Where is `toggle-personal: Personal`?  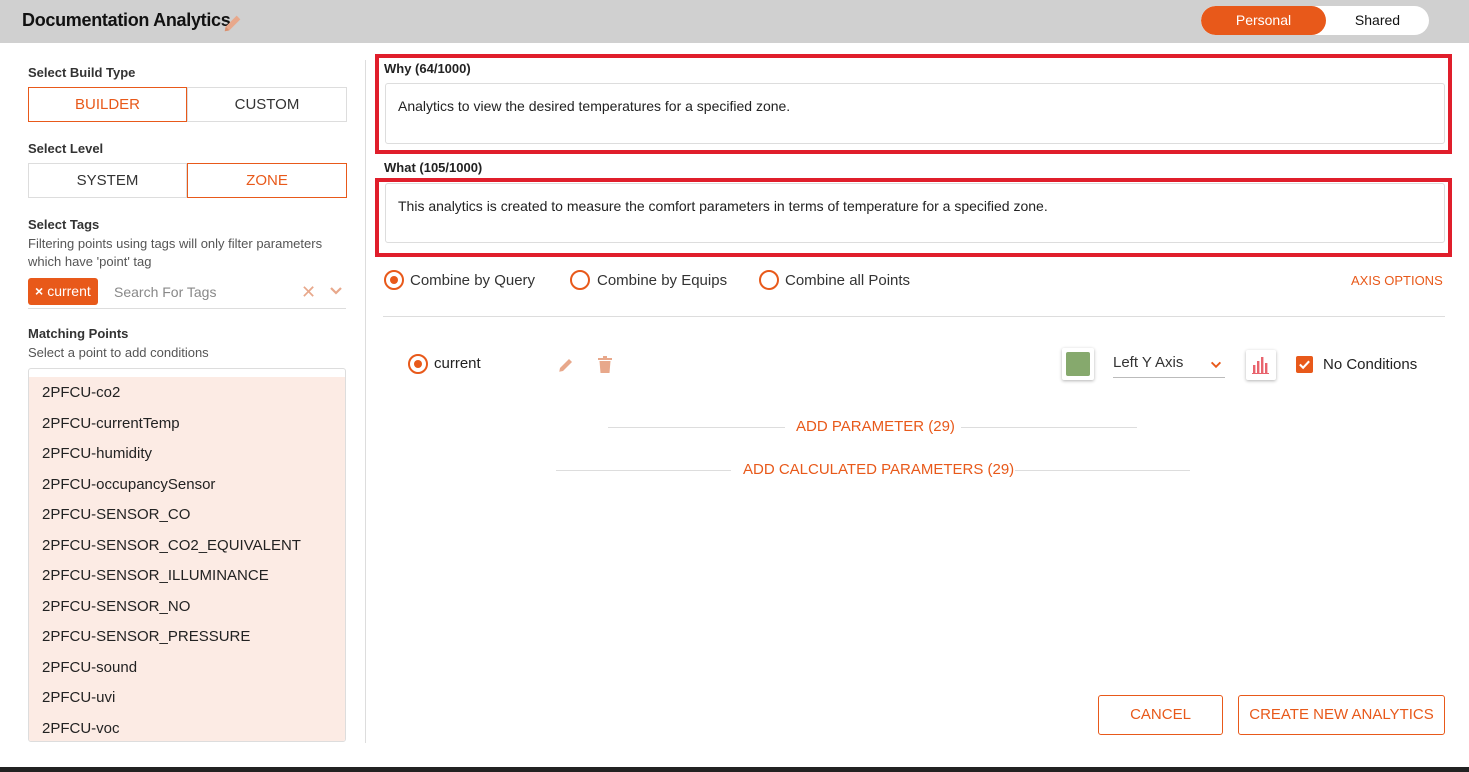
toggle-personal: Personal is located at coordinates (1263, 20).